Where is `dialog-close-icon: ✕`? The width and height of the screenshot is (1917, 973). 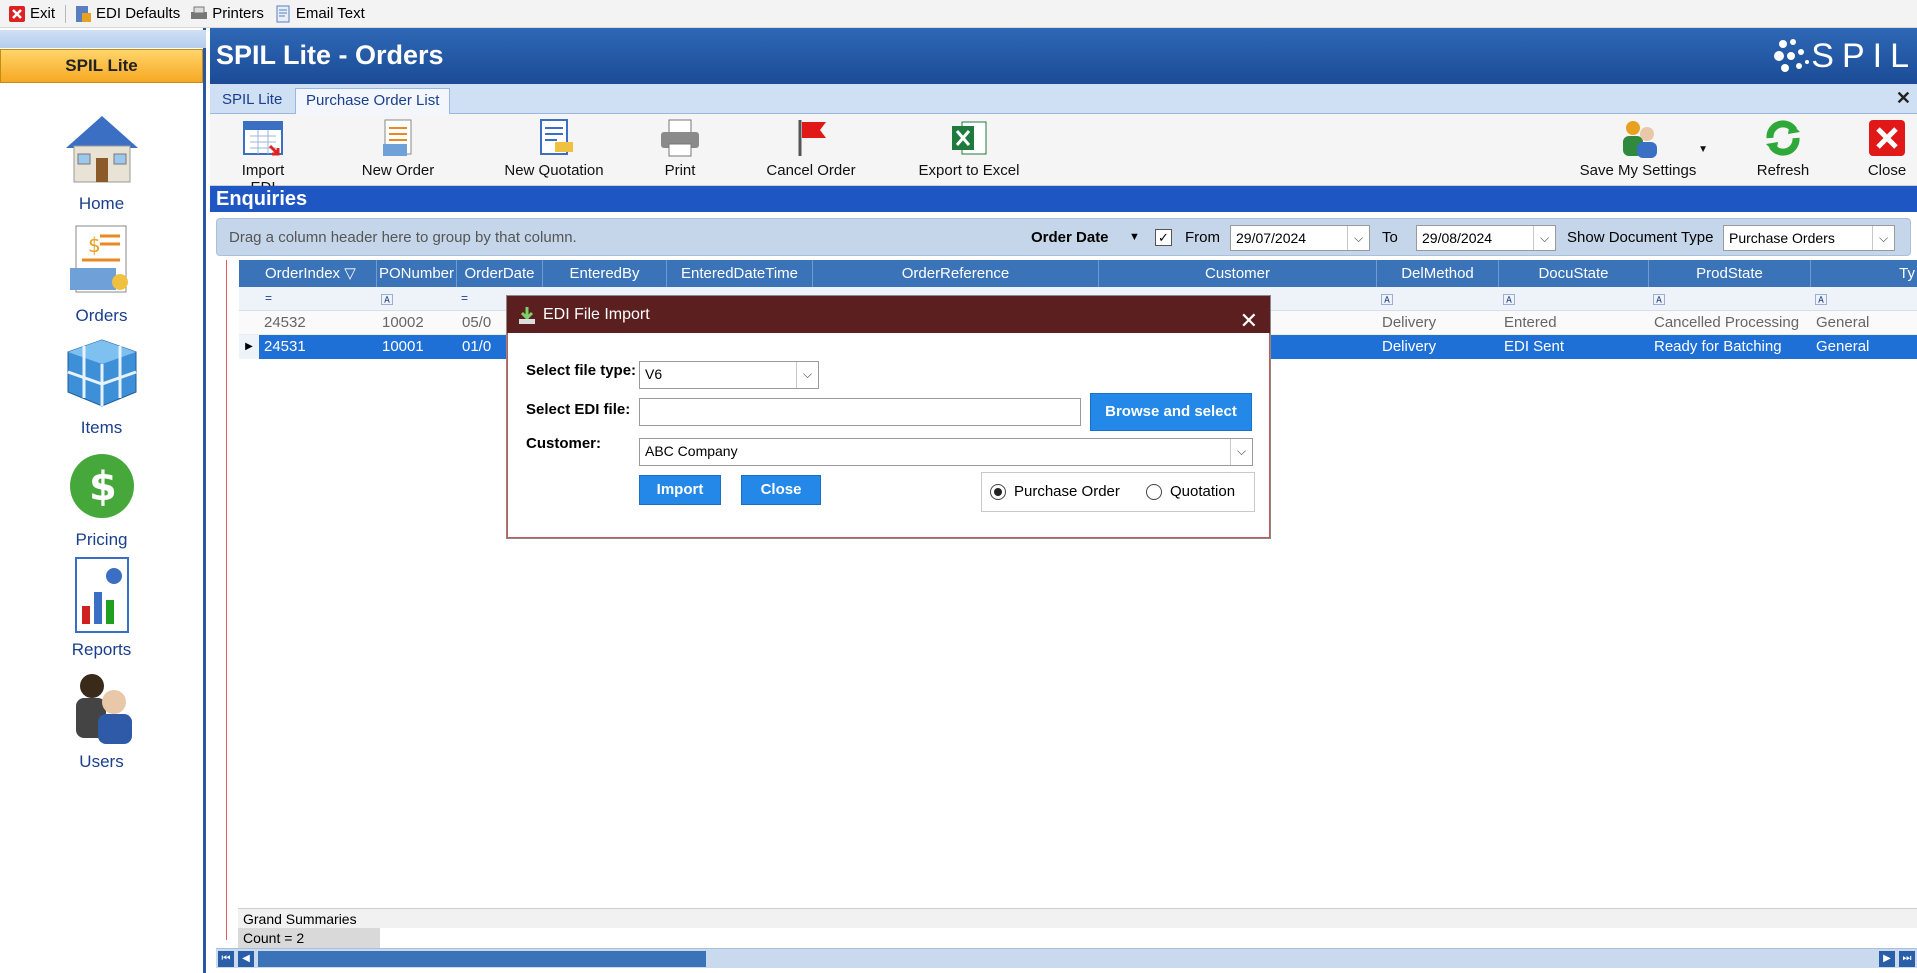
dialog-close-icon: ✕ is located at coordinates (1249, 320).